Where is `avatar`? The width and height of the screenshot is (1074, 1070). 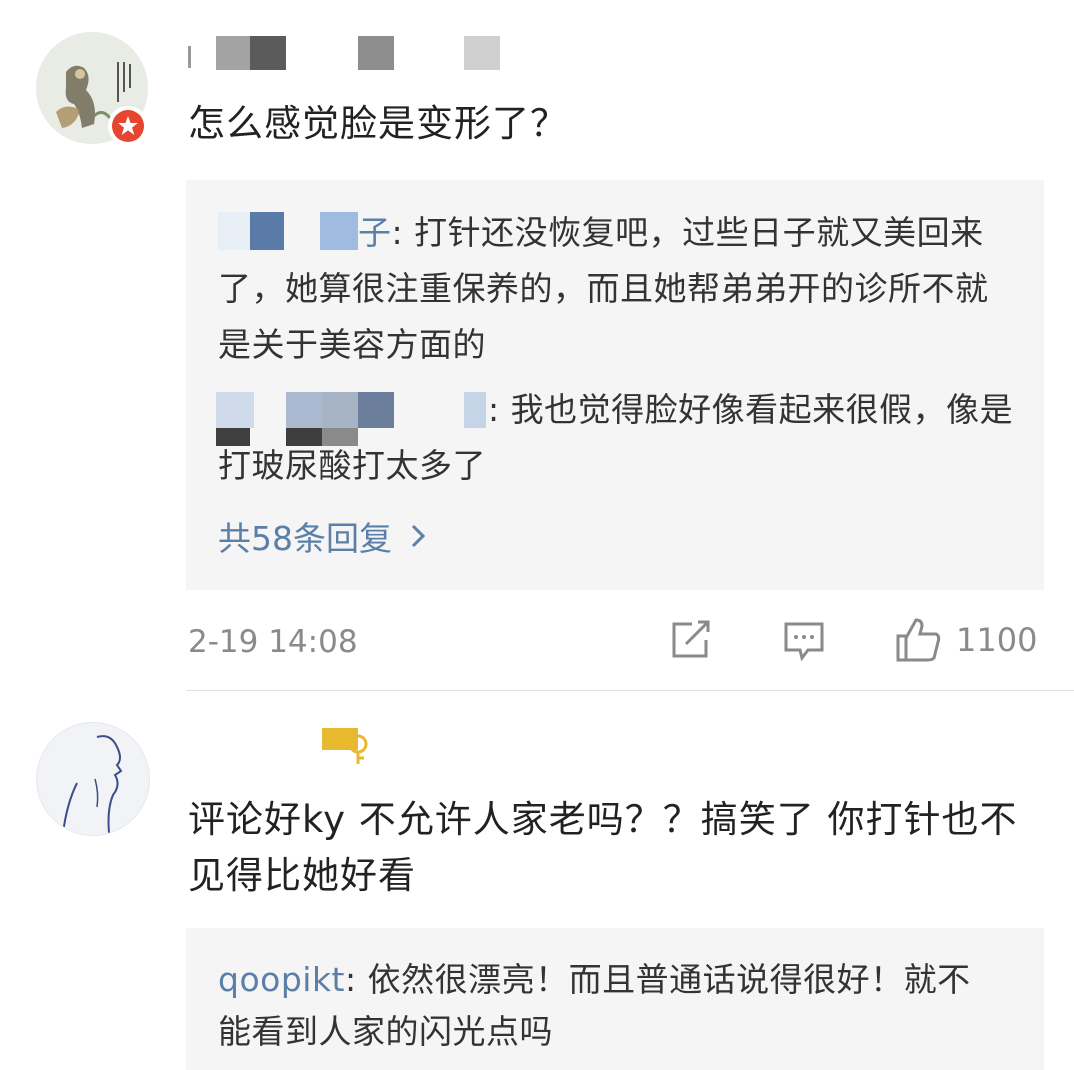
avatar is located at coordinates (93, 779).